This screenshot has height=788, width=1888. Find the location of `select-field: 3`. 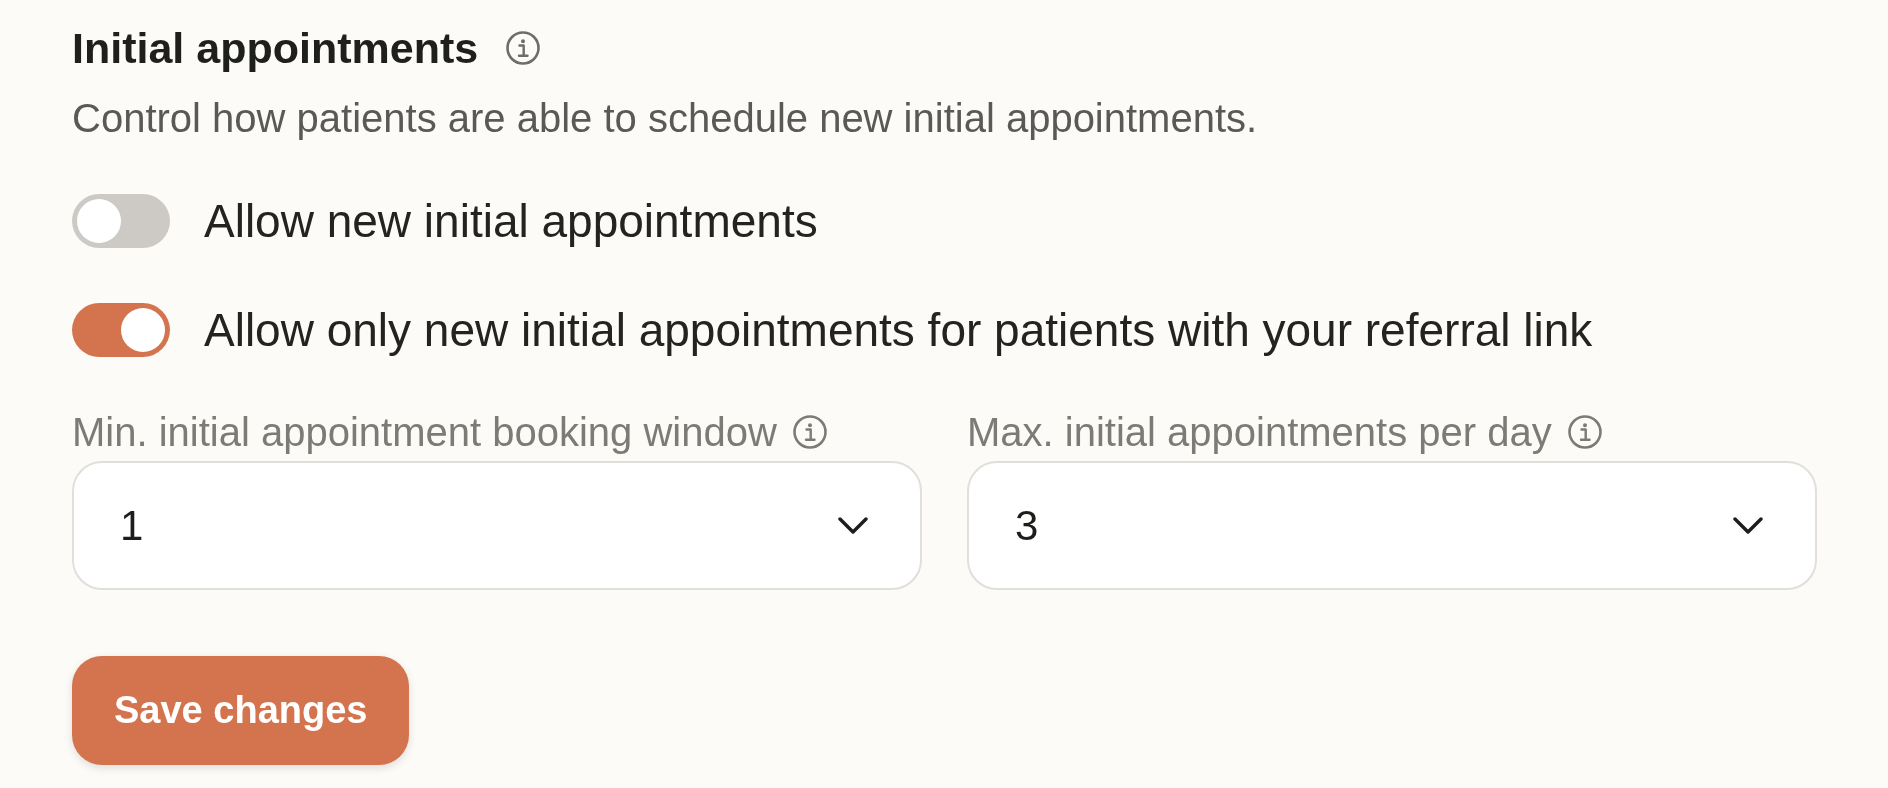

select-field: 3 is located at coordinates (1392, 525).